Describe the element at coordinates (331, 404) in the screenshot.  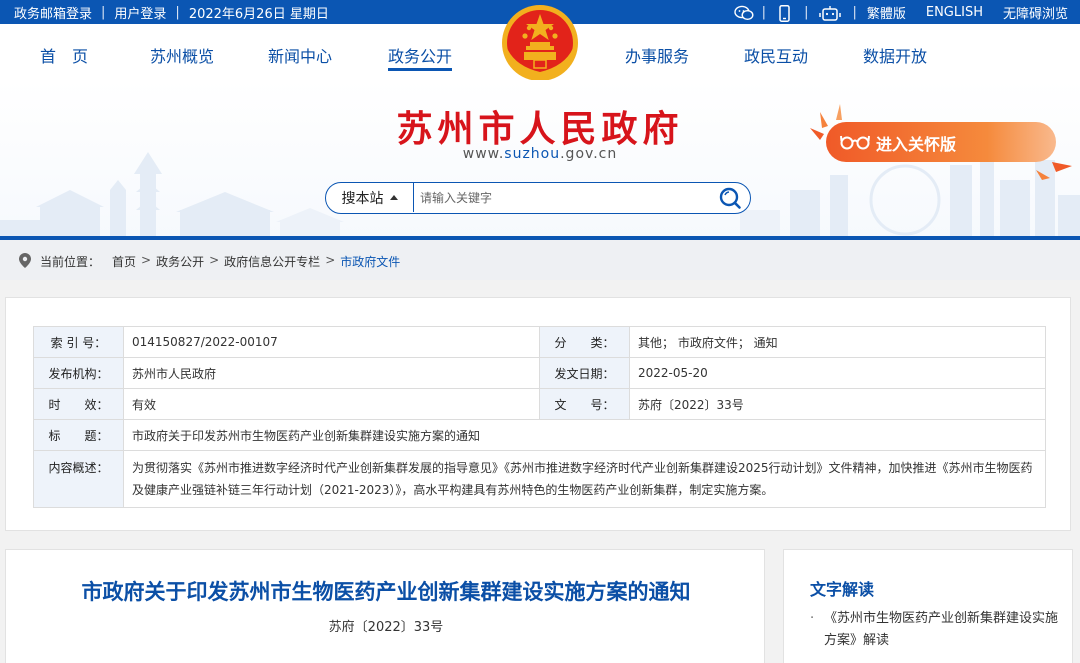
I see `validity-value: 有效` at that location.